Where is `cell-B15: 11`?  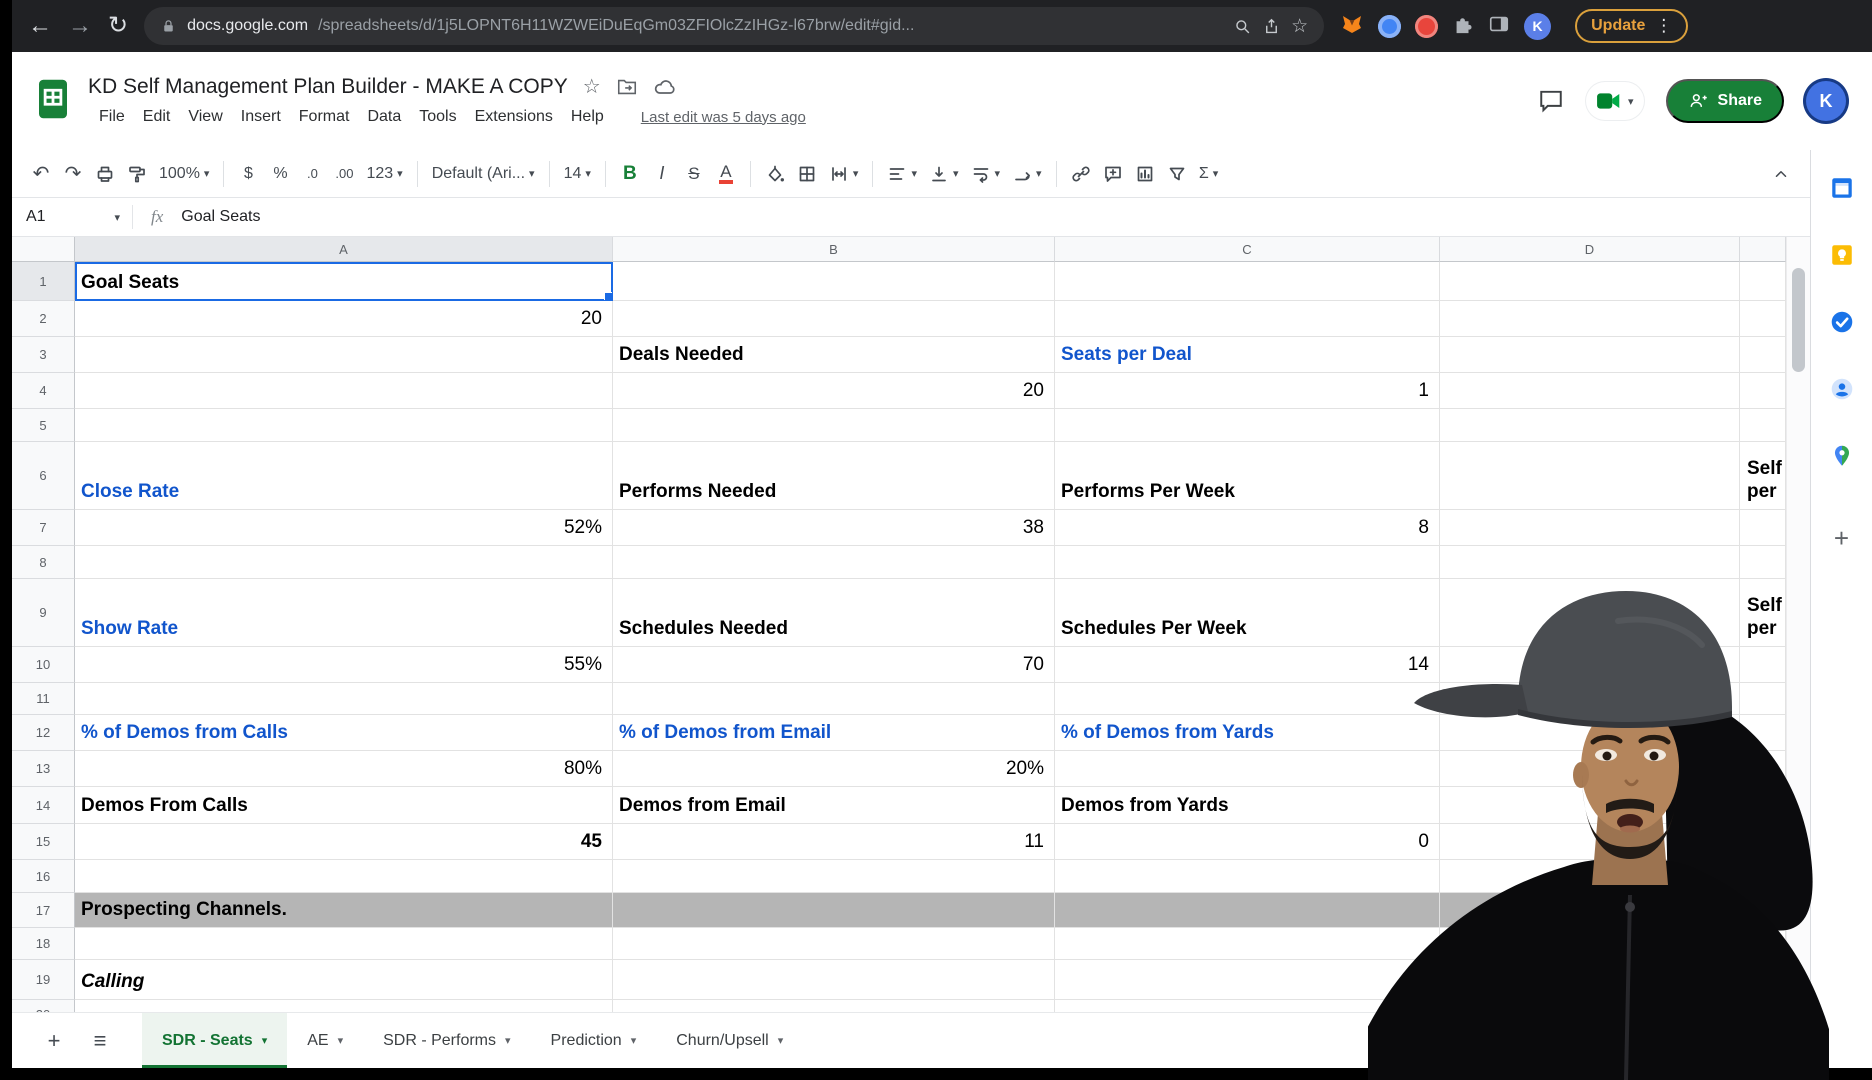 cell-B15: 11 is located at coordinates (834, 842).